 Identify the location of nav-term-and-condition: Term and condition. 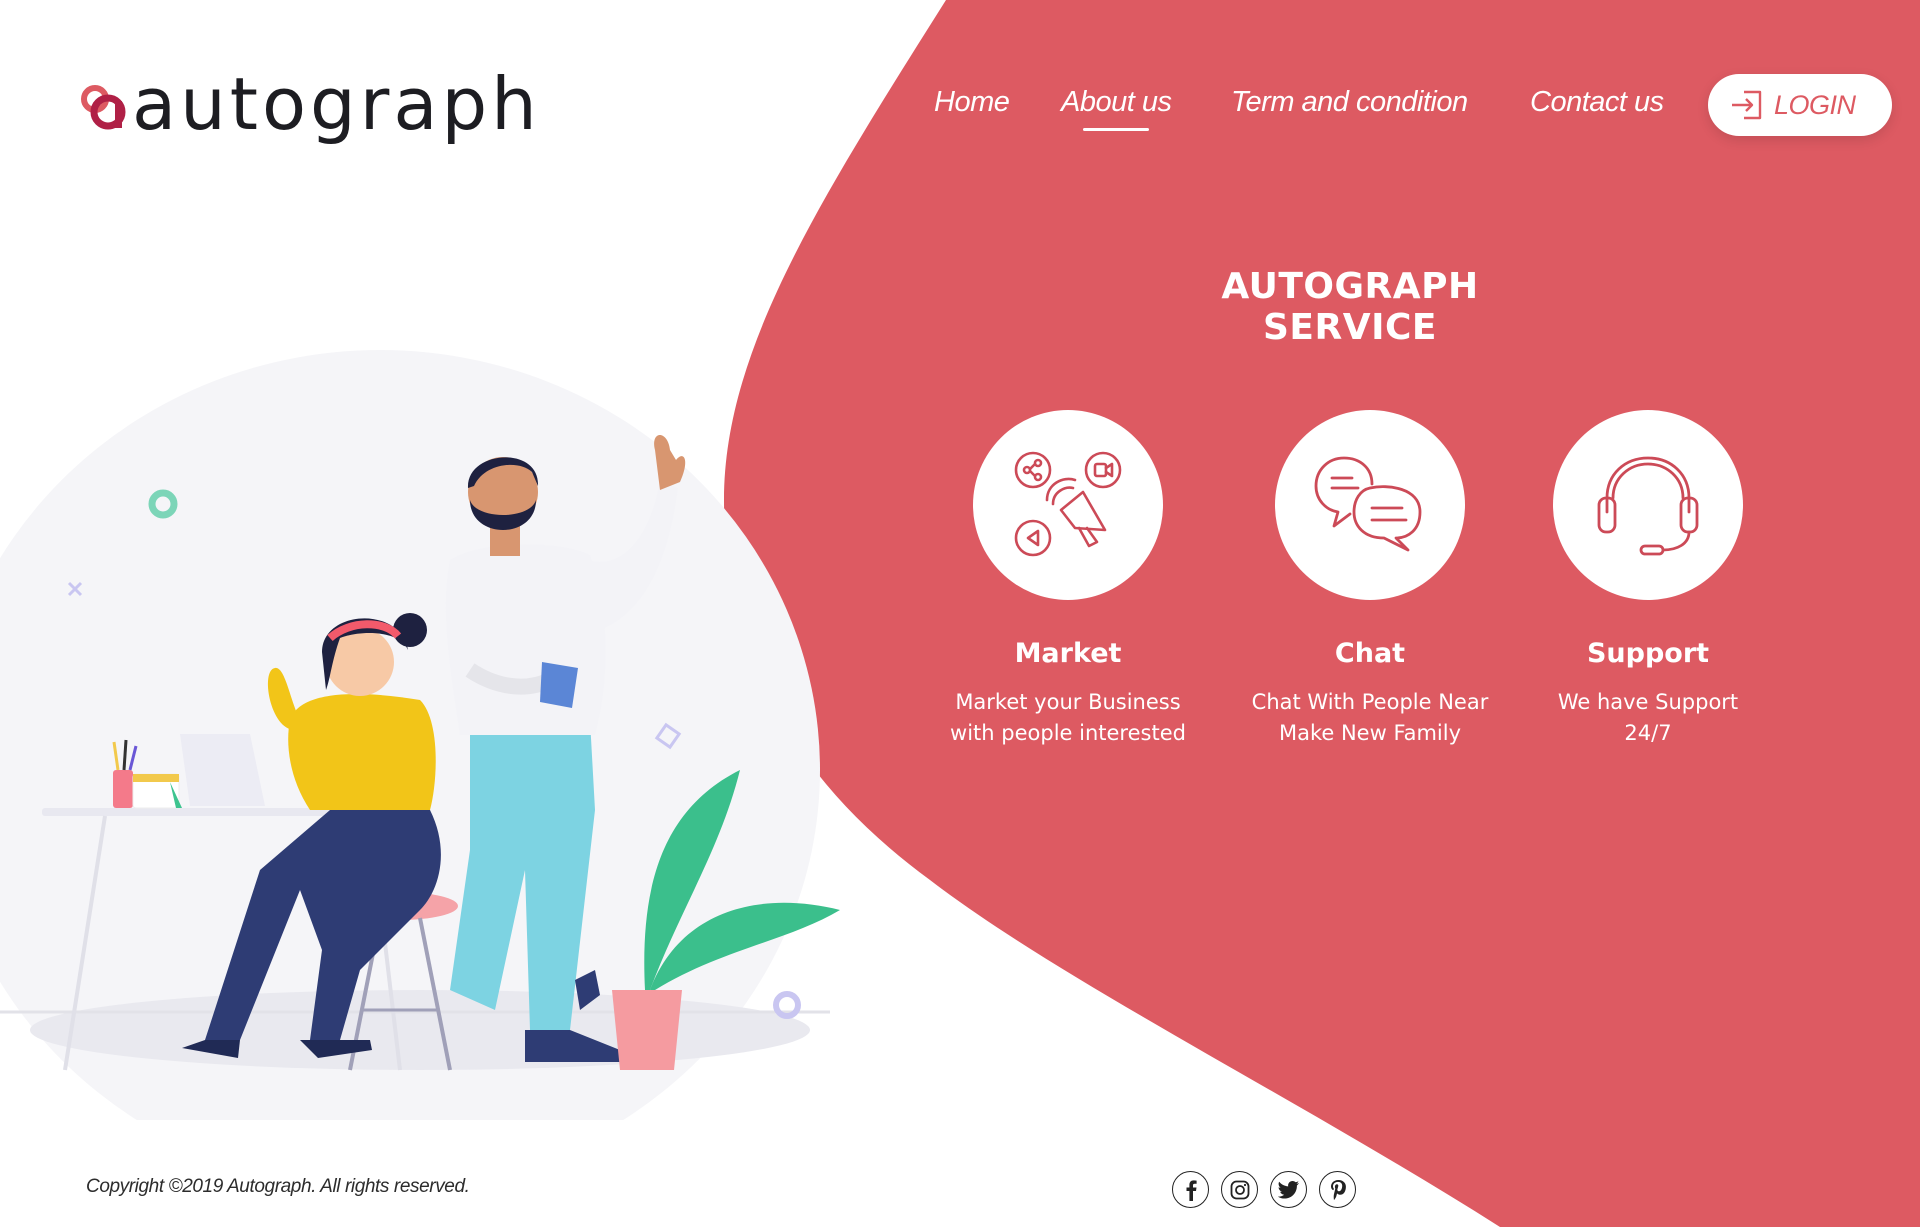
(1349, 102).